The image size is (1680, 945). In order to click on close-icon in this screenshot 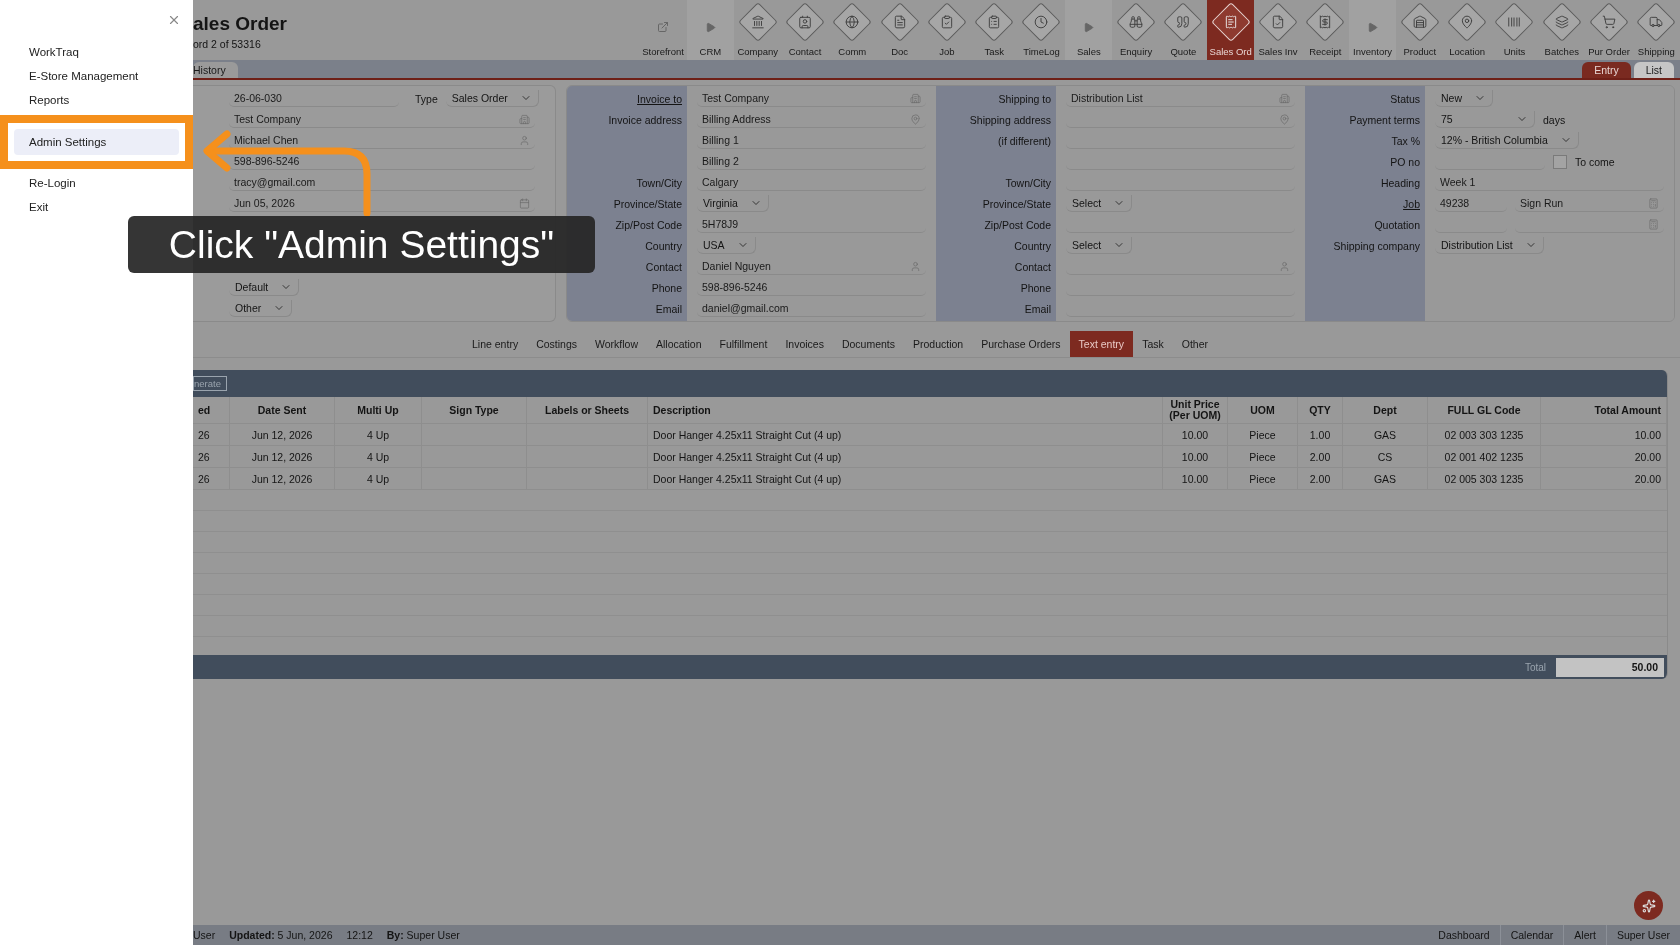, I will do `click(174, 20)`.